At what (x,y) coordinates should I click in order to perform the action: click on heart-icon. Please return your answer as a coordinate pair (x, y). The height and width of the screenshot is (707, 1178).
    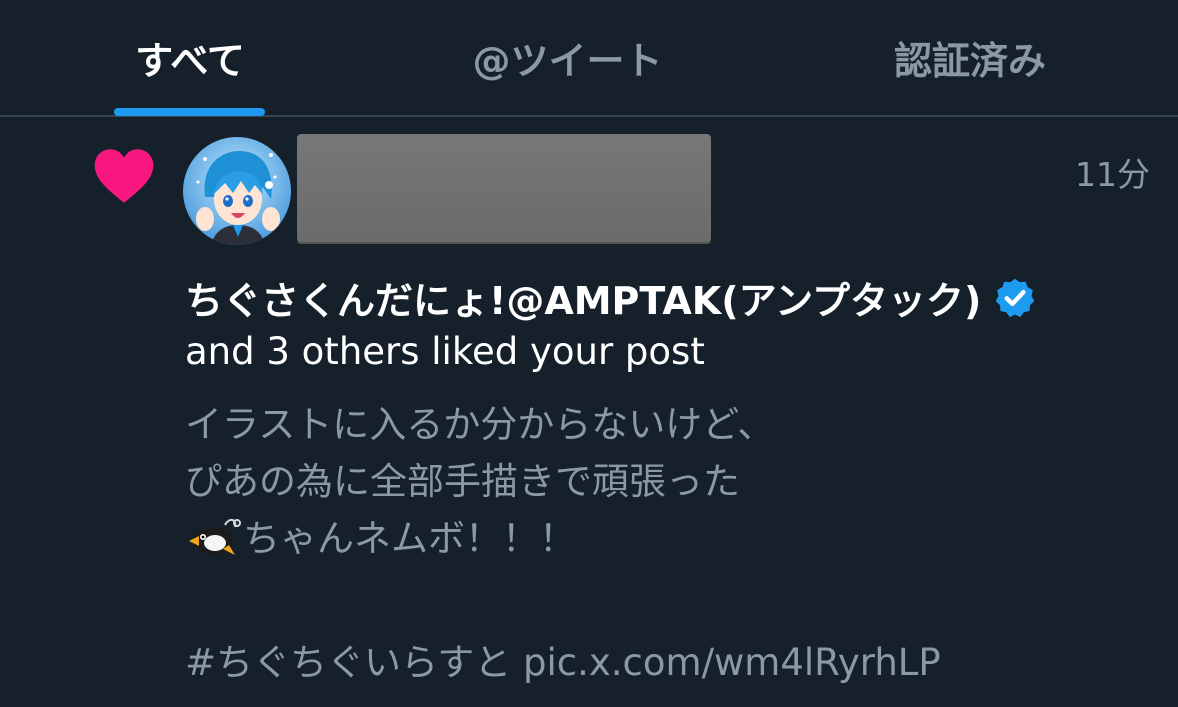
    Looking at the image, I should click on (124, 176).